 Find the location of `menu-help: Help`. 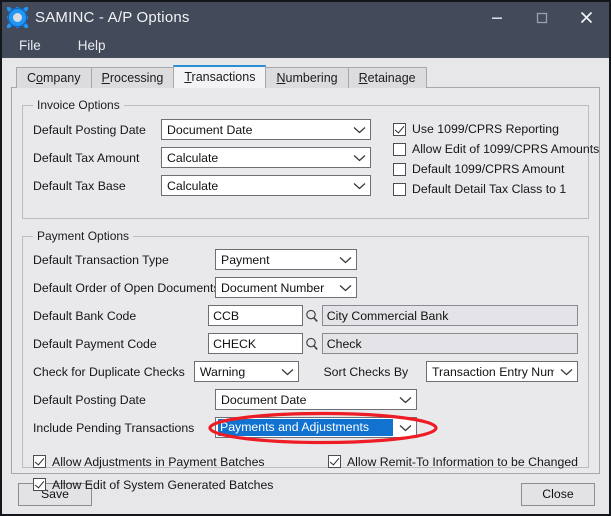

menu-help: Help is located at coordinates (92, 45).